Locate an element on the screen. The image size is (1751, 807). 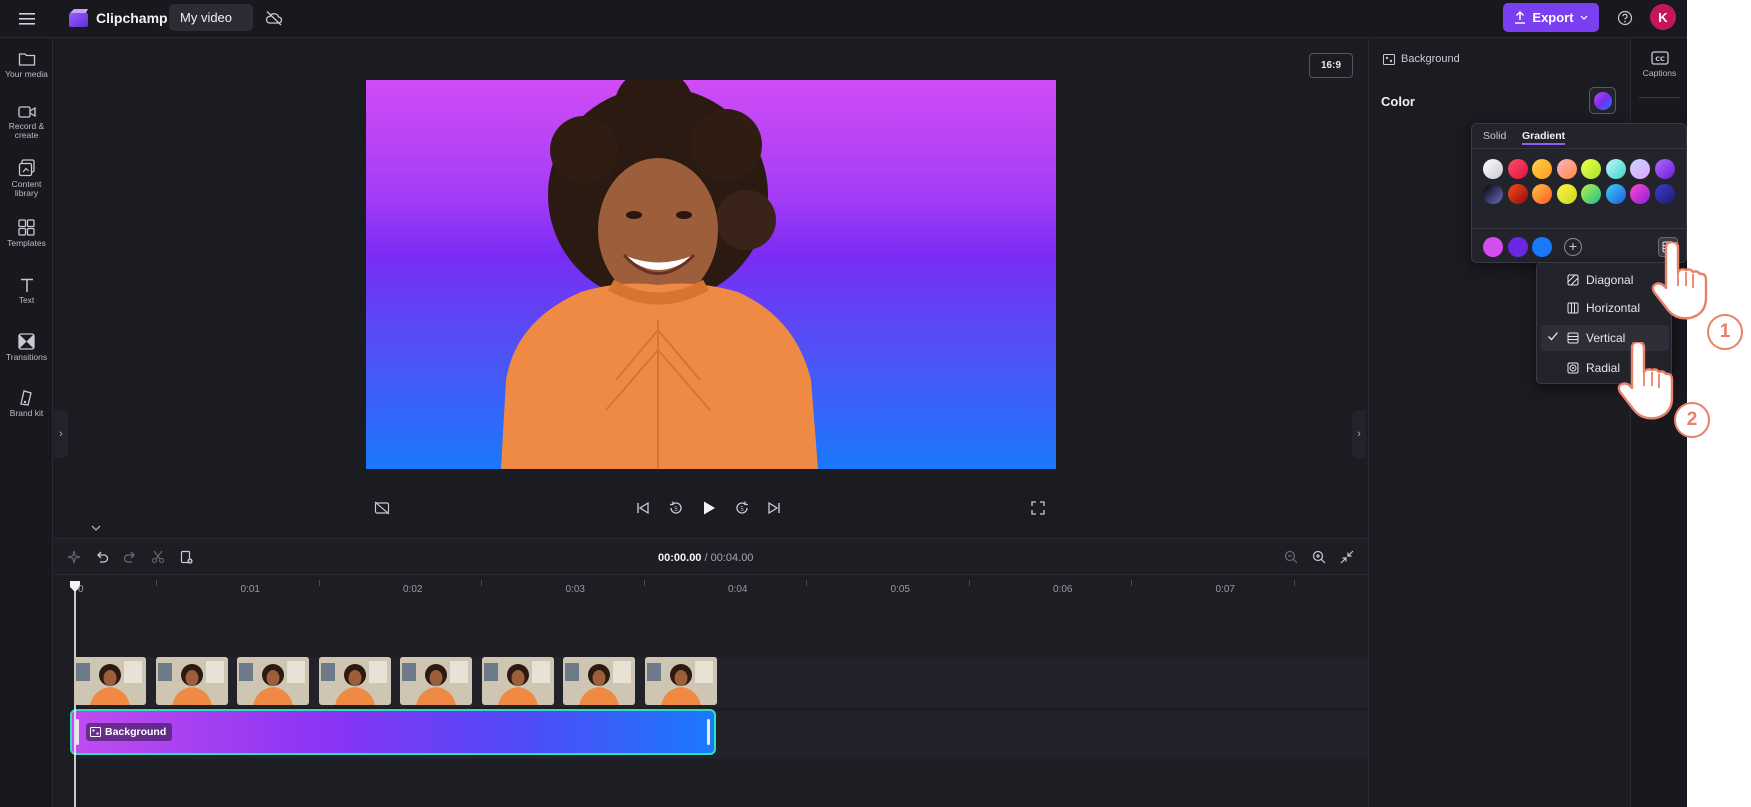
ruler-tick-label: 0:07 is located at coordinates (1225, 589).